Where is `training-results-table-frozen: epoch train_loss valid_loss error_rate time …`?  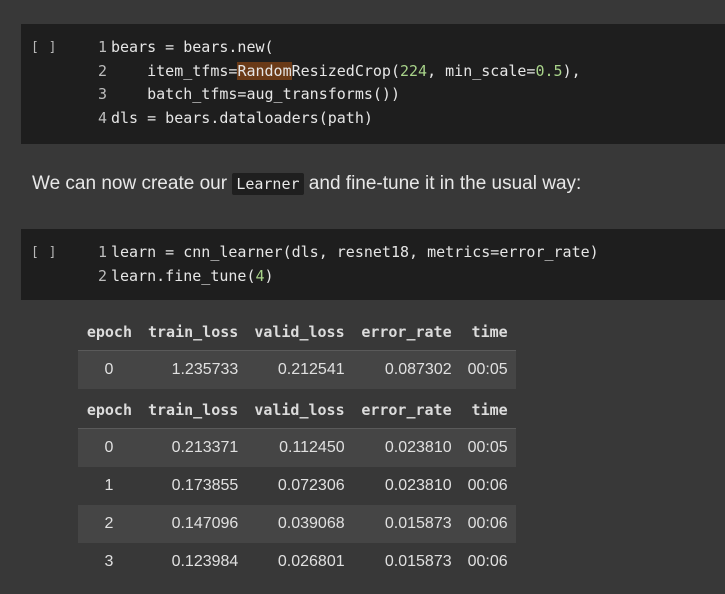 training-results-table-frozen: epoch train_loss valid_loss error_rate time … is located at coordinates (297, 351).